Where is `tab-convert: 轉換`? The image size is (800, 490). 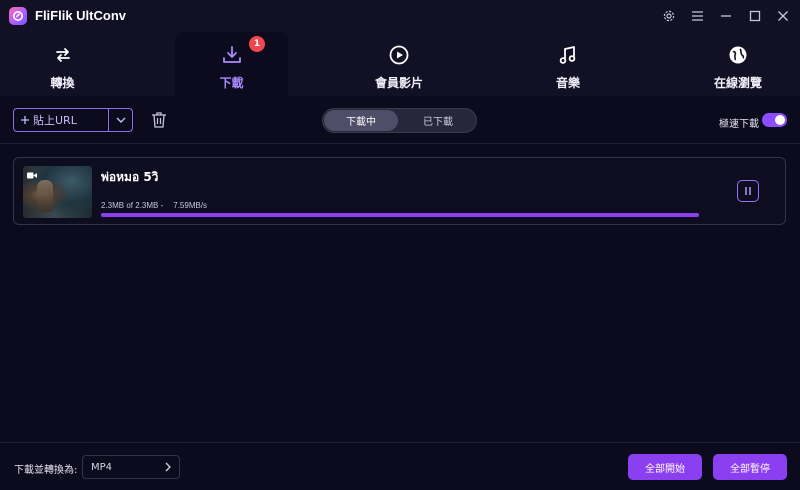 tab-convert: 轉換 is located at coordinates (62, 64).